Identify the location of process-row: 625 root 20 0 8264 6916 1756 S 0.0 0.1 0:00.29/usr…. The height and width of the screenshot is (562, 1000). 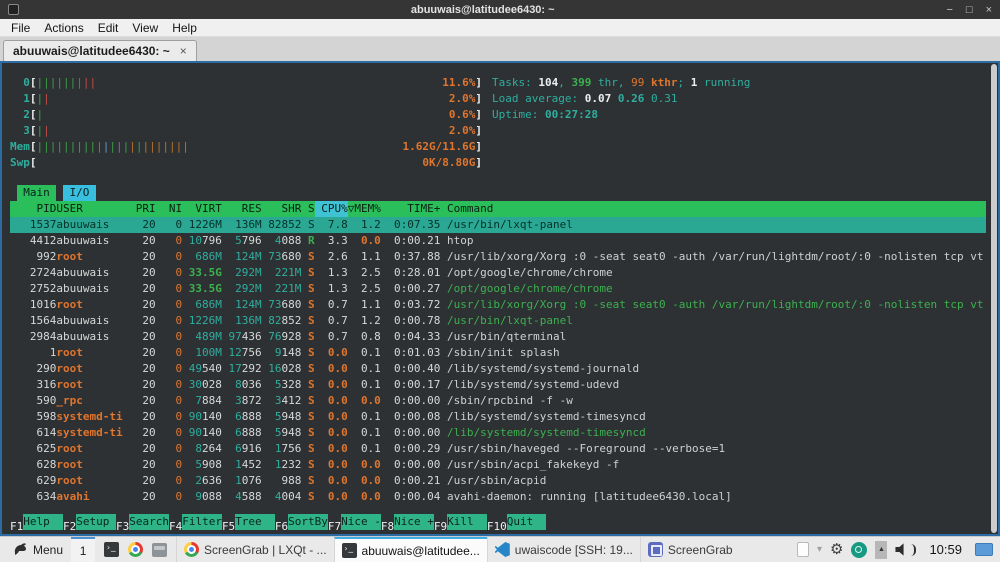
(498, 449).